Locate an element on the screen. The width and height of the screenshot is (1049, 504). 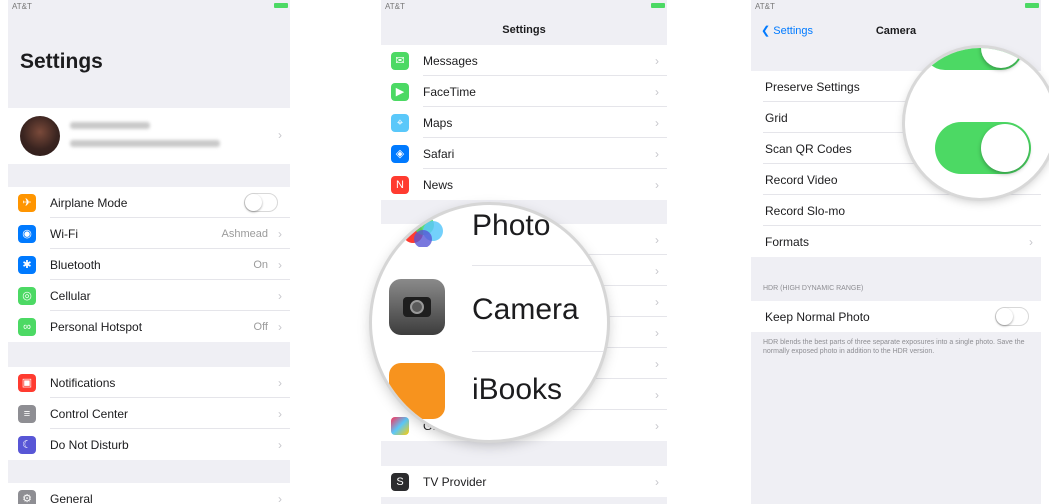
row-value: Ashmead is located at coordinates (244, 233).